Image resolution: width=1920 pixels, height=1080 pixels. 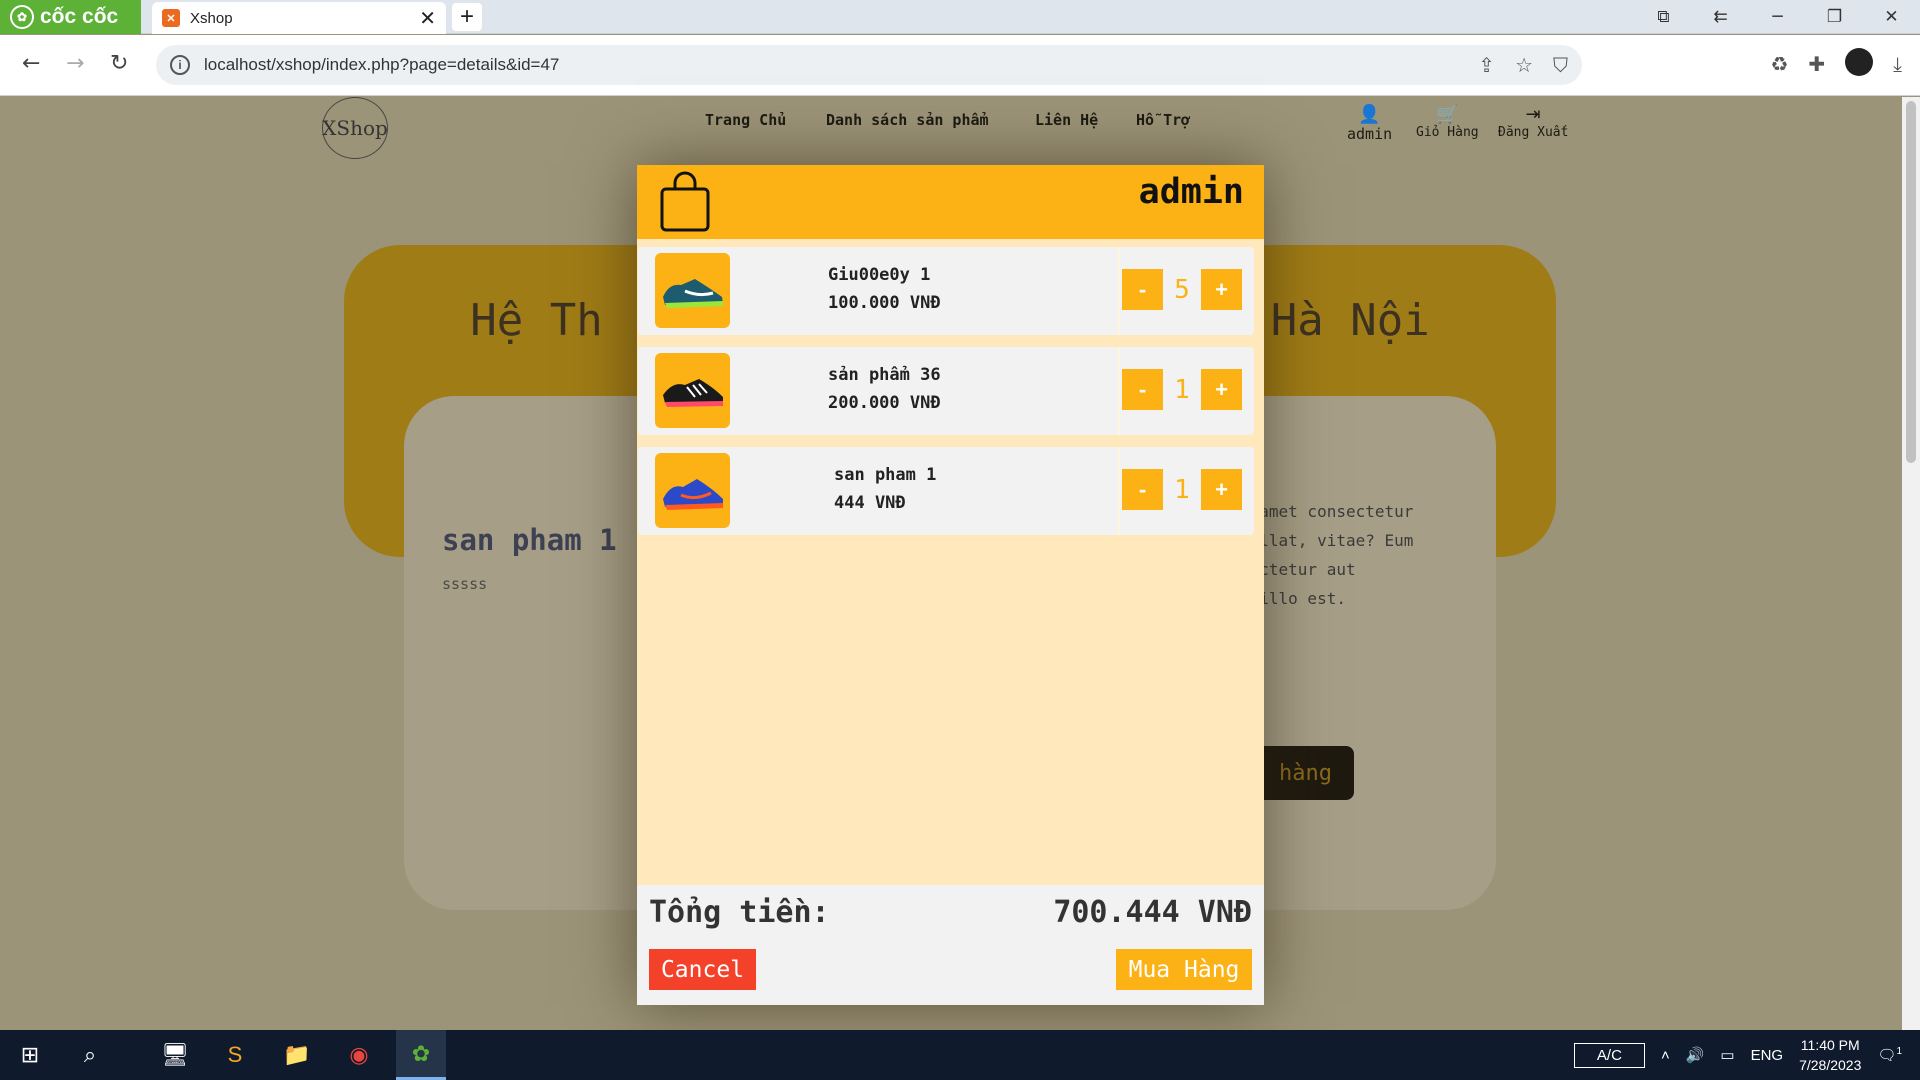 What do you see at coordinates (884, 303) in the screenshot?
I see `cart-item-price: 100.000 VNĐ` at bounding box center [884, 303].